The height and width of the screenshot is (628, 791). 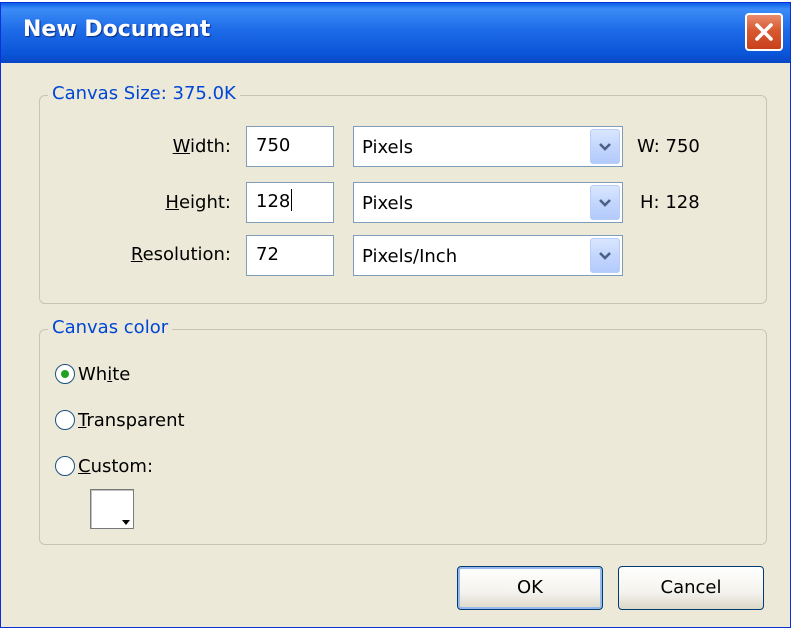 I want to click on resolution-label-rest: esolution:, so click(x=186, y=254).